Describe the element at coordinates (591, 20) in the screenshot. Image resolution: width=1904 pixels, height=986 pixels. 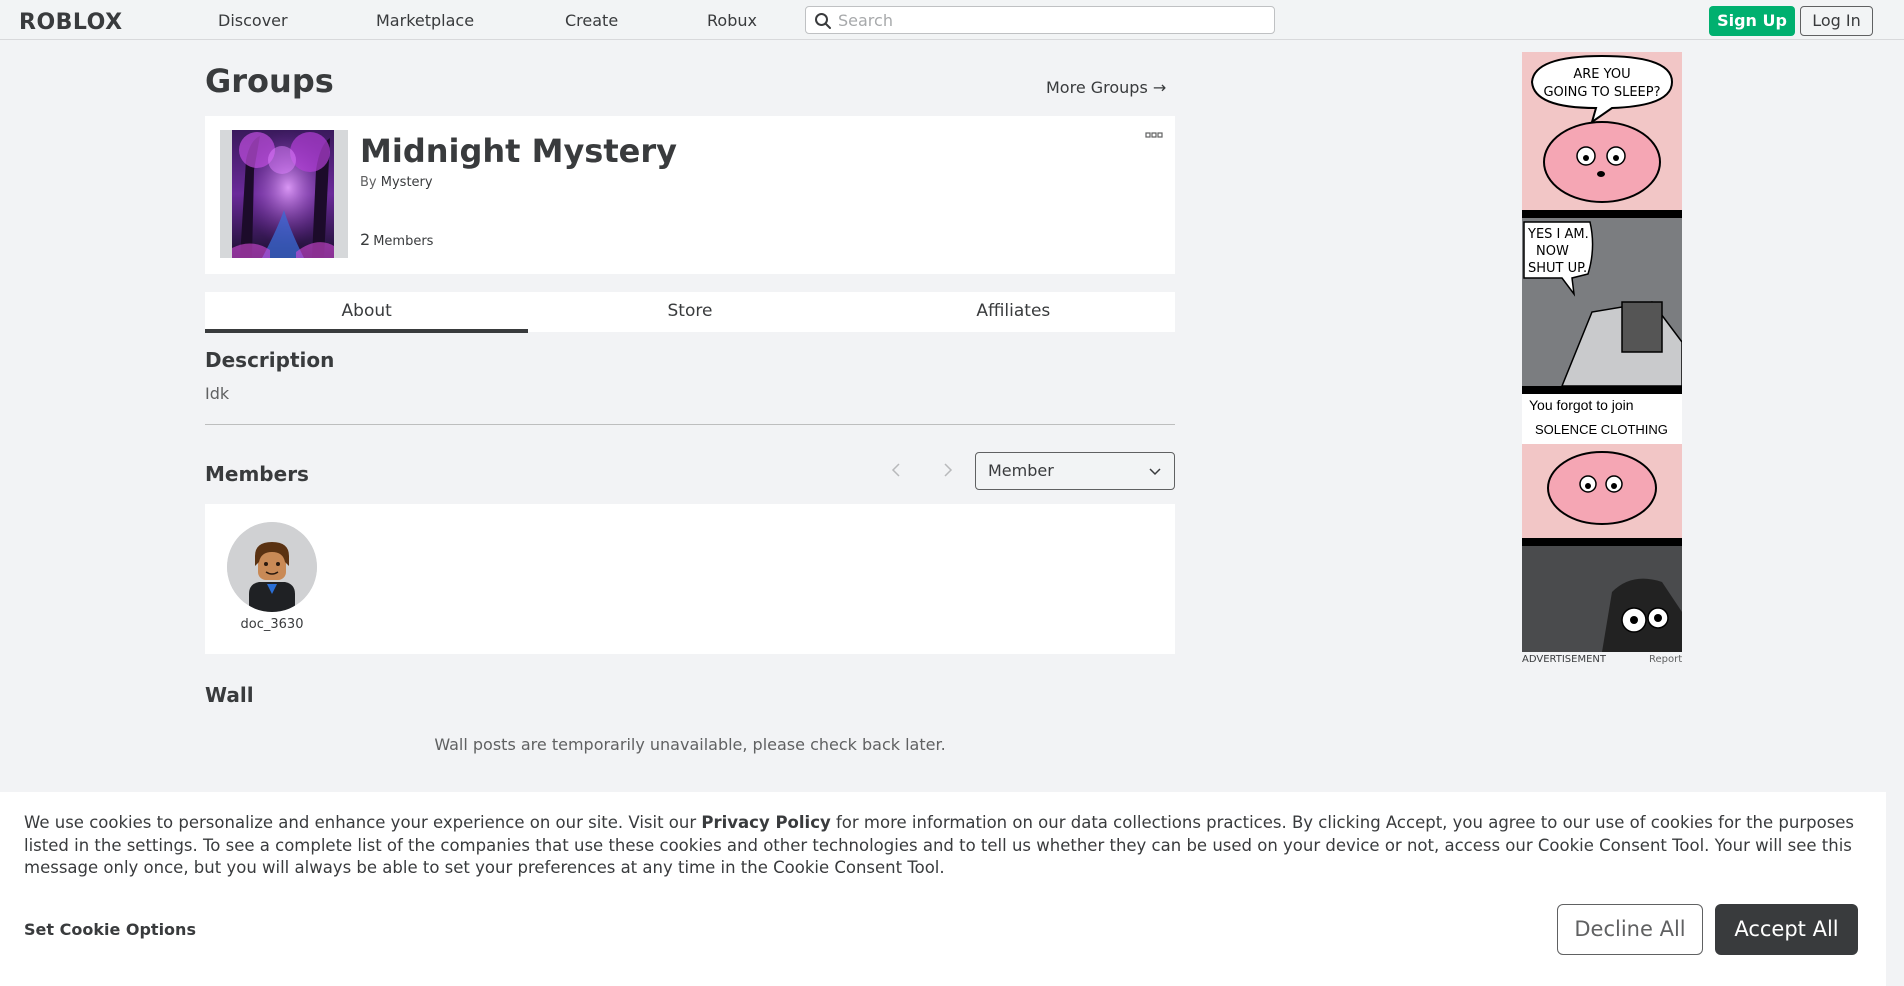
I see `nav-create: Create` at that location.